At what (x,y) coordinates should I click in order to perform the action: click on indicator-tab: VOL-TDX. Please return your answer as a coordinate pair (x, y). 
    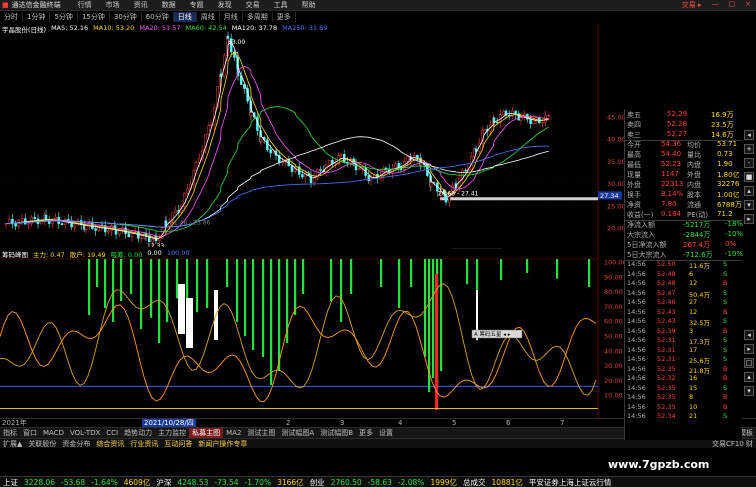
    Looking at the image, I should click on (85, 433).